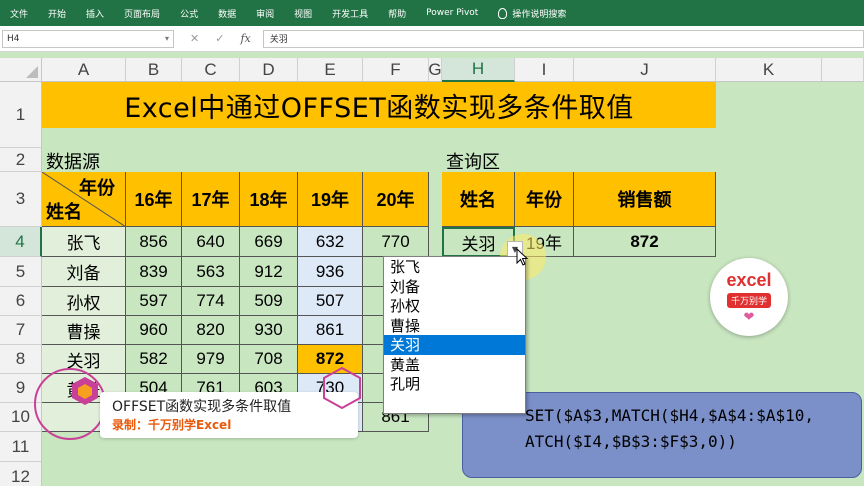 This screenshot has width=864, height=486. I want to click on tab-power-pivot: Power Pivot, so click(452, 13).